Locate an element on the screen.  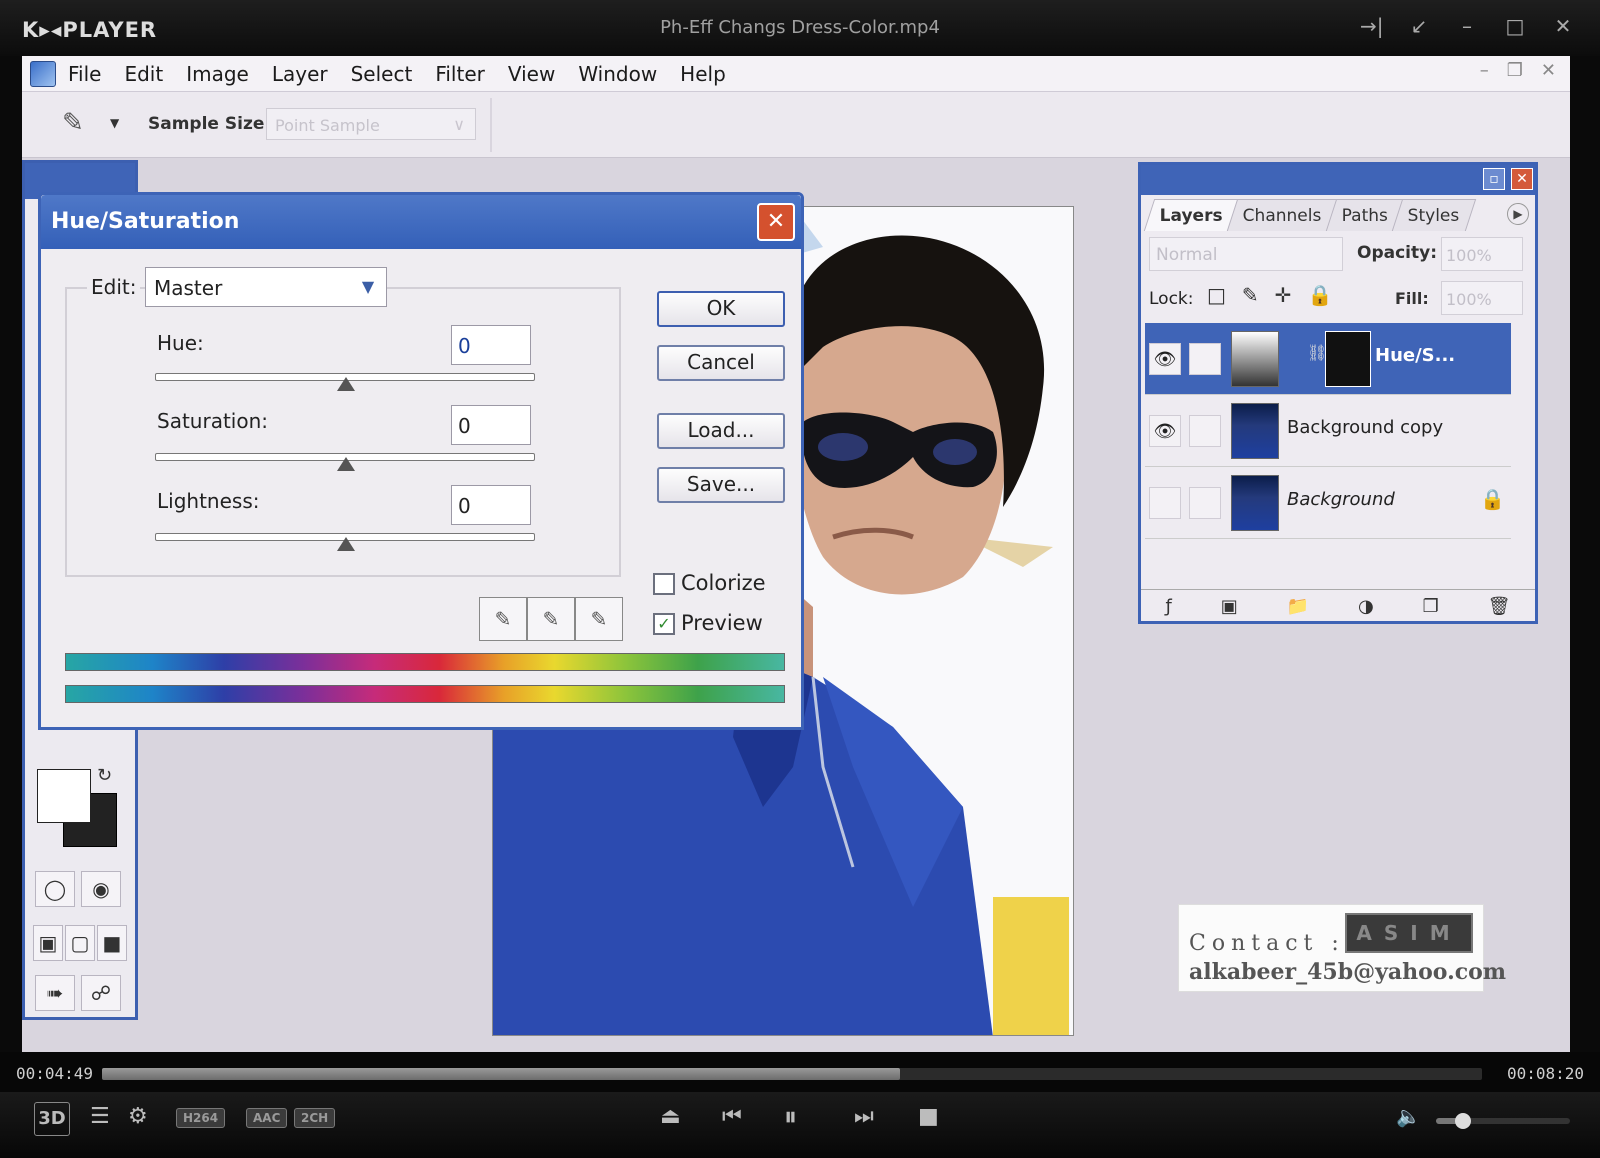
new-adjustment-layer-icon: ◑ is located at coordinates (1366, 606).